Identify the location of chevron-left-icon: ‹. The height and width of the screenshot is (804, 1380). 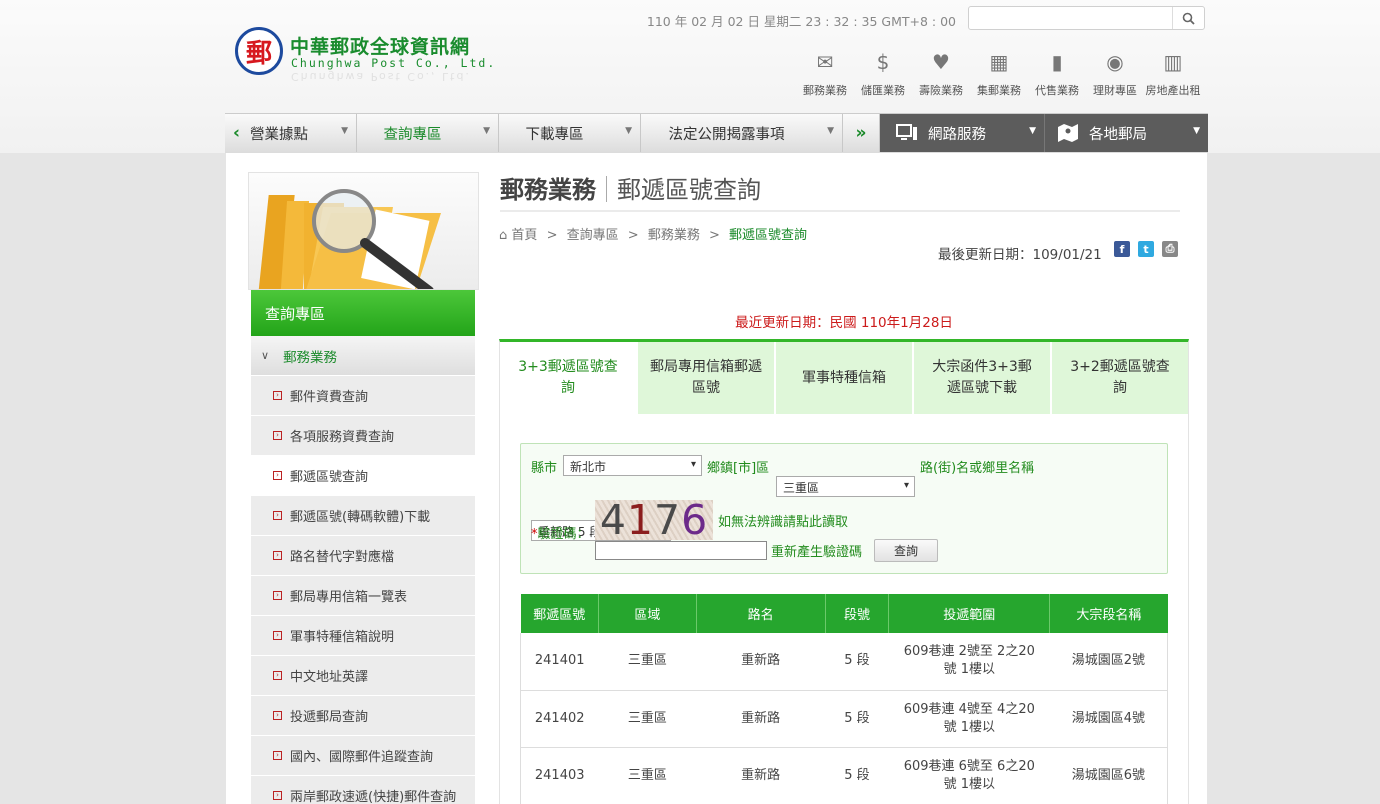
(236, 133).